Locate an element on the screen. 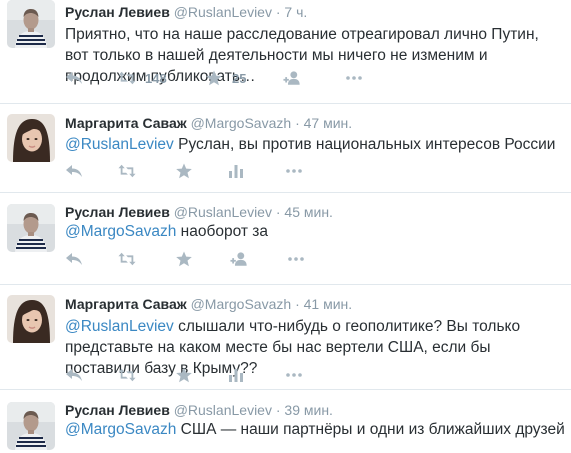  tweet-header: Маргарита Саваж @MargoSavazh · 41 мин. is located at coordinates (208, 304).